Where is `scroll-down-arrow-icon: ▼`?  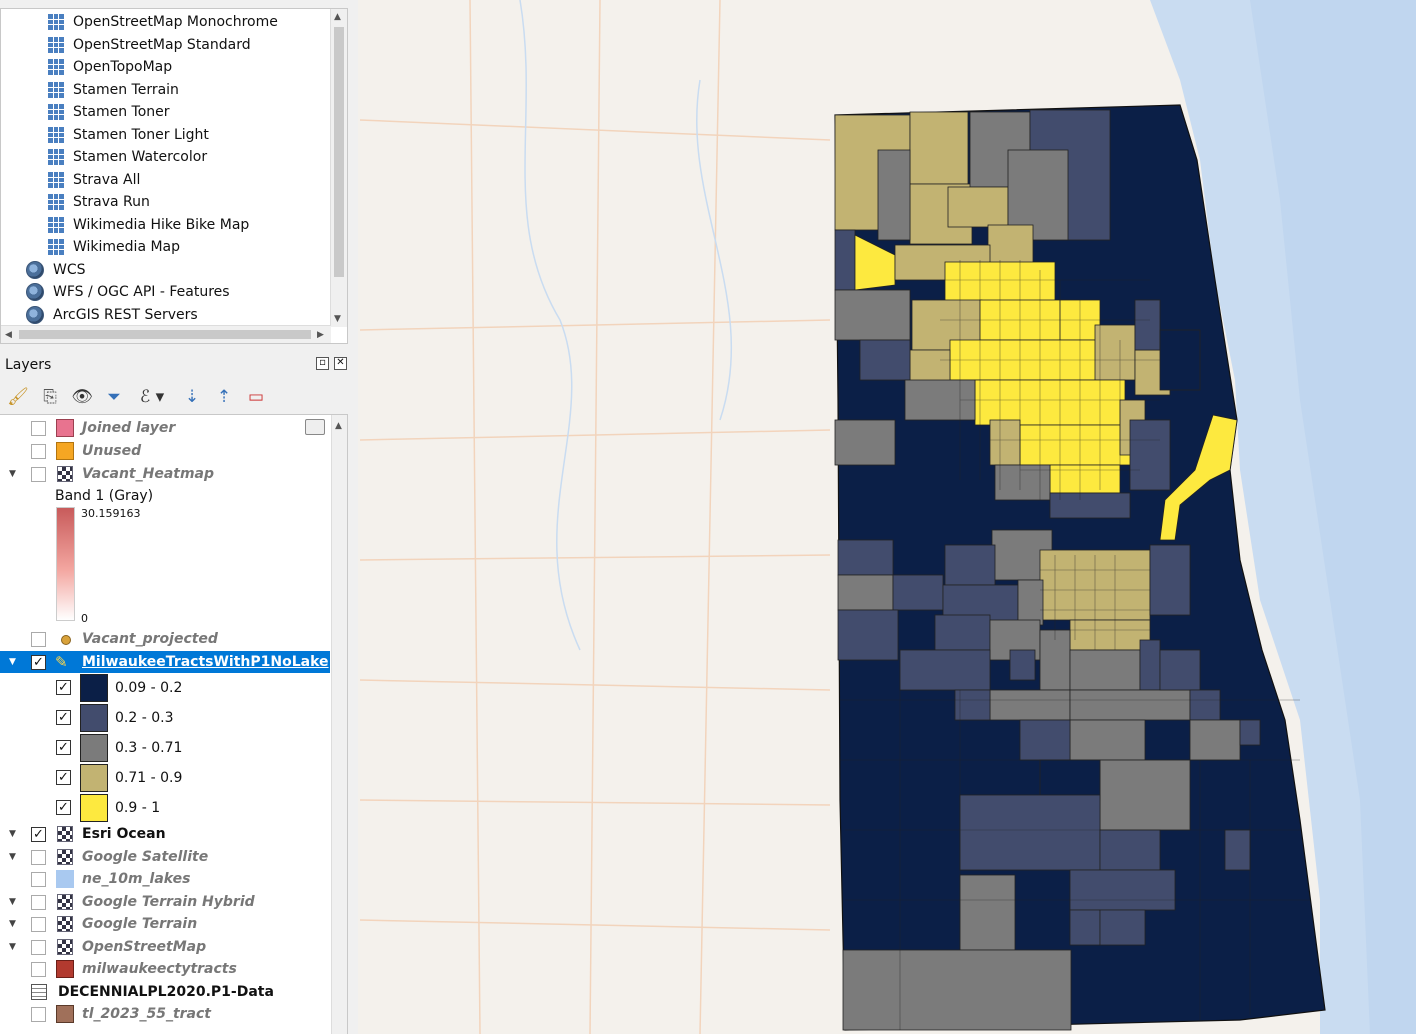
scroll-down-arrow-icon: ▼ is located at coordinates (337, 319).